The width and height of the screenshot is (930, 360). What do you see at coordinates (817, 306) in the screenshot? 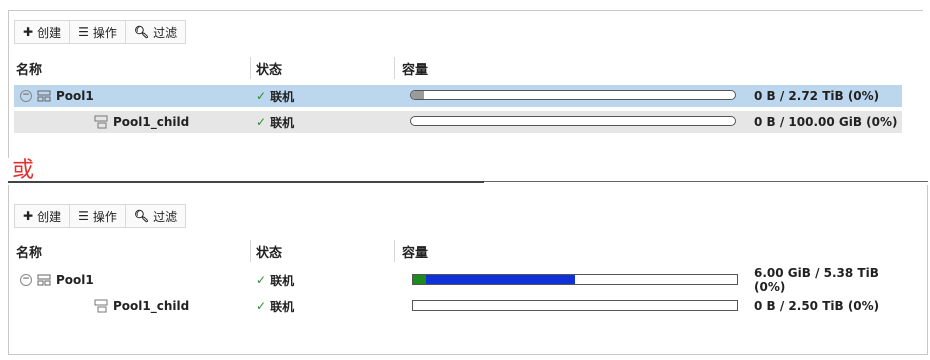
I see `capacity-text: 0 B / 2.50 TiB (0%)` at bounding box center [817, 306].